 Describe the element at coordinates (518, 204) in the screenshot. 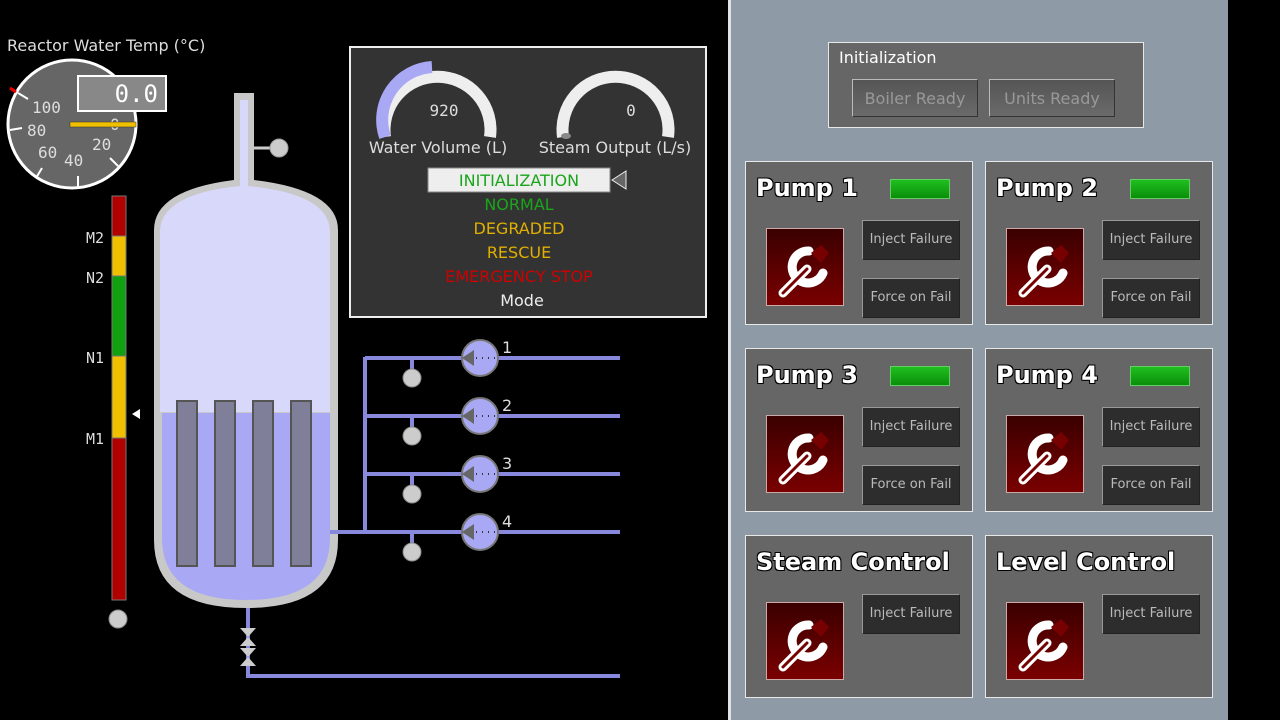

I see `mode-normal: NORMAL` at that location.